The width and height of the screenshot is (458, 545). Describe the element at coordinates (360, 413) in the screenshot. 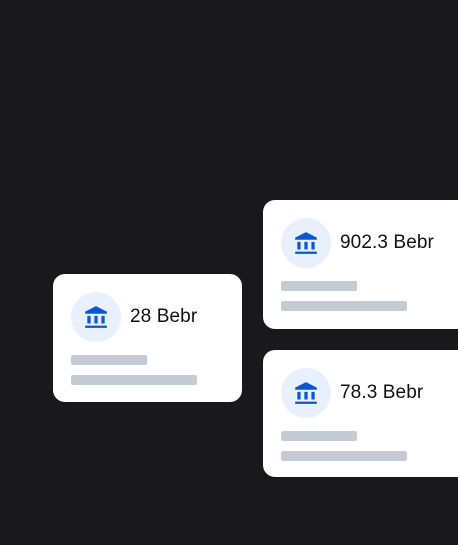

I see `account-card: 78.3 Bebr` at that location.